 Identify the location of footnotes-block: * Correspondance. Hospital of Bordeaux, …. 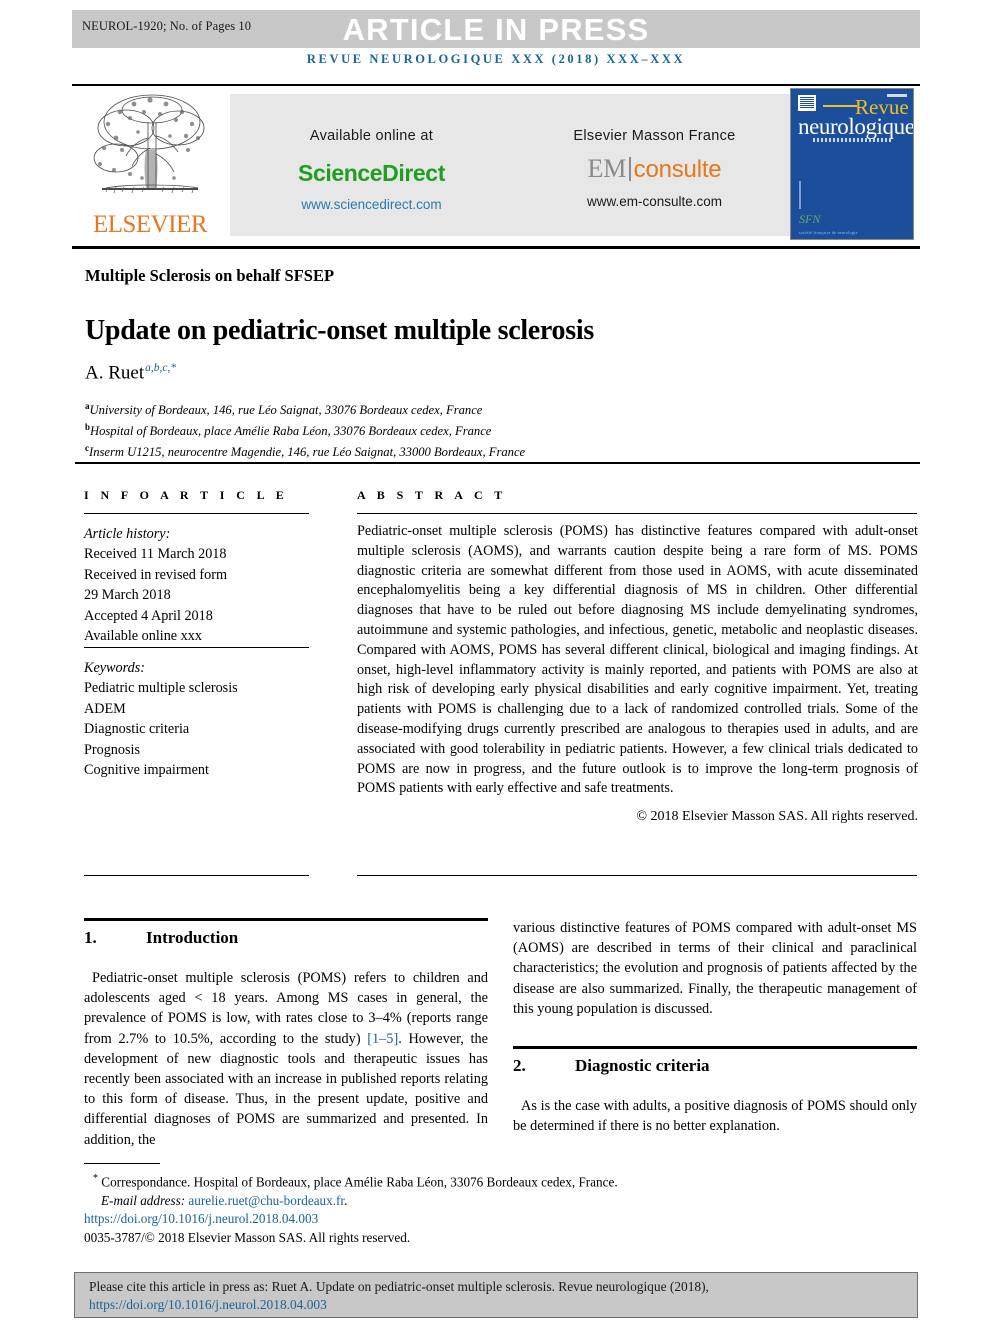
(499, 1208).